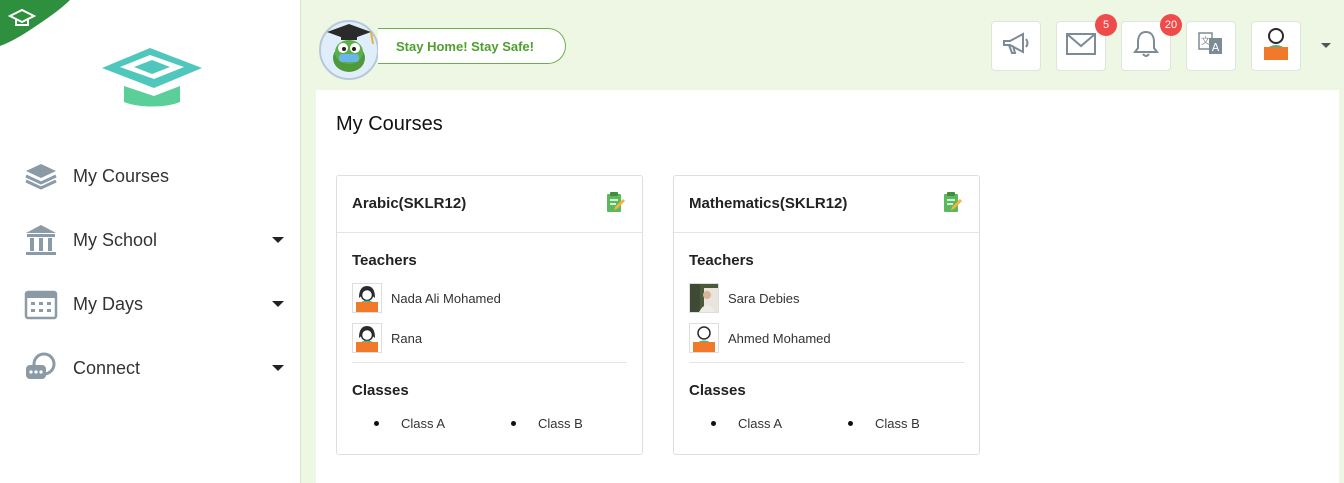 The width and height of the screenshot is (1344, 483). What do you see at coordinates (152, 77) in the screenshot?
I see `school-logo` at bounding box center [152, 77].